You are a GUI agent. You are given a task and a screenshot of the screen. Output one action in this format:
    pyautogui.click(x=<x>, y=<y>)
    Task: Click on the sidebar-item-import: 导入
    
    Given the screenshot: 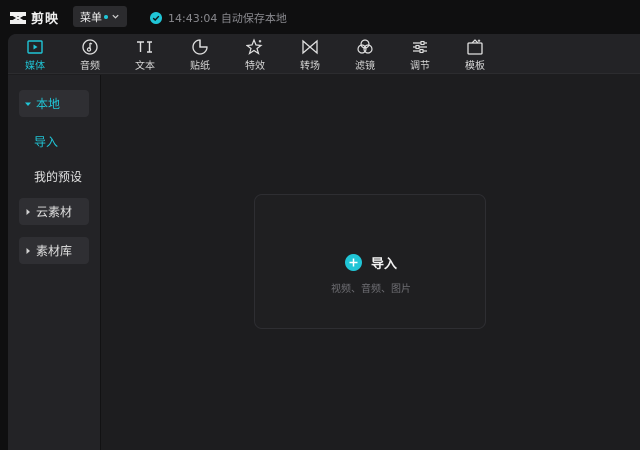 What is the action you would take?
    pyautogui.click(x=46, y=141)
    